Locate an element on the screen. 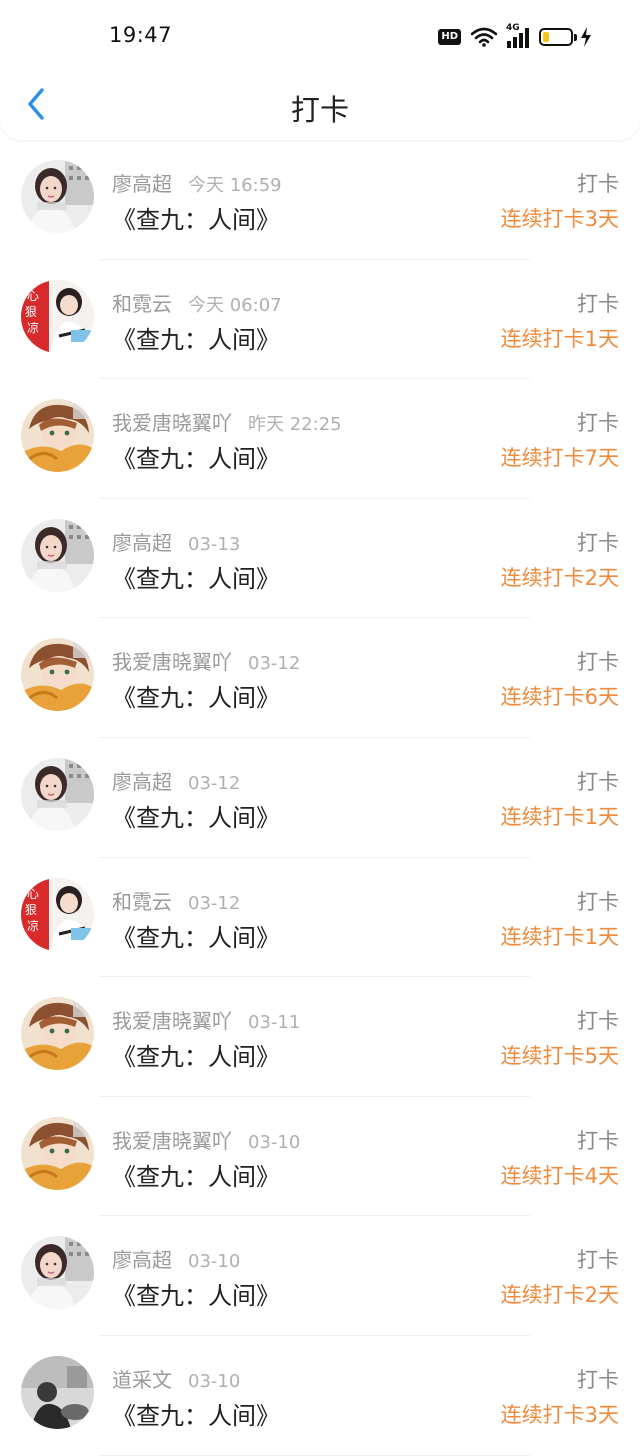  charging-bolt-icon is located at coordinates (586, 37).